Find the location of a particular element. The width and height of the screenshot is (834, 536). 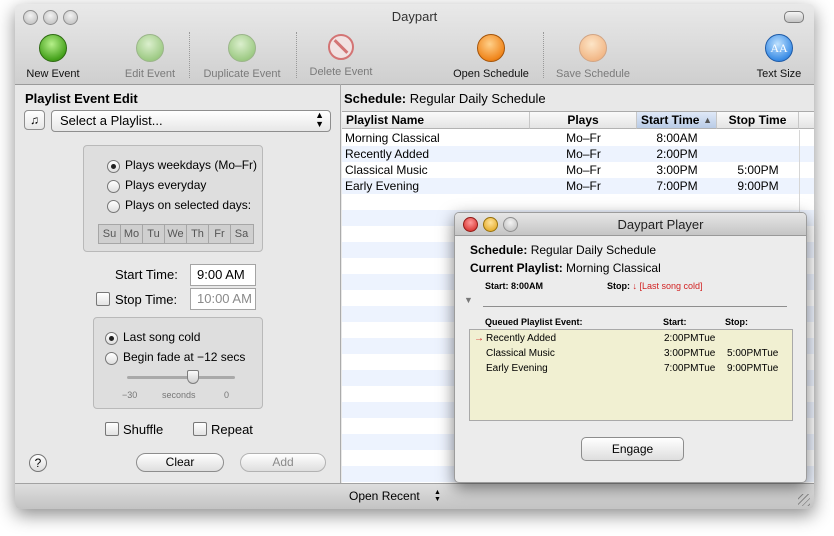

schedule-heading: Schedule: Regular Daily Schedule is located at coordinates (445, 98).